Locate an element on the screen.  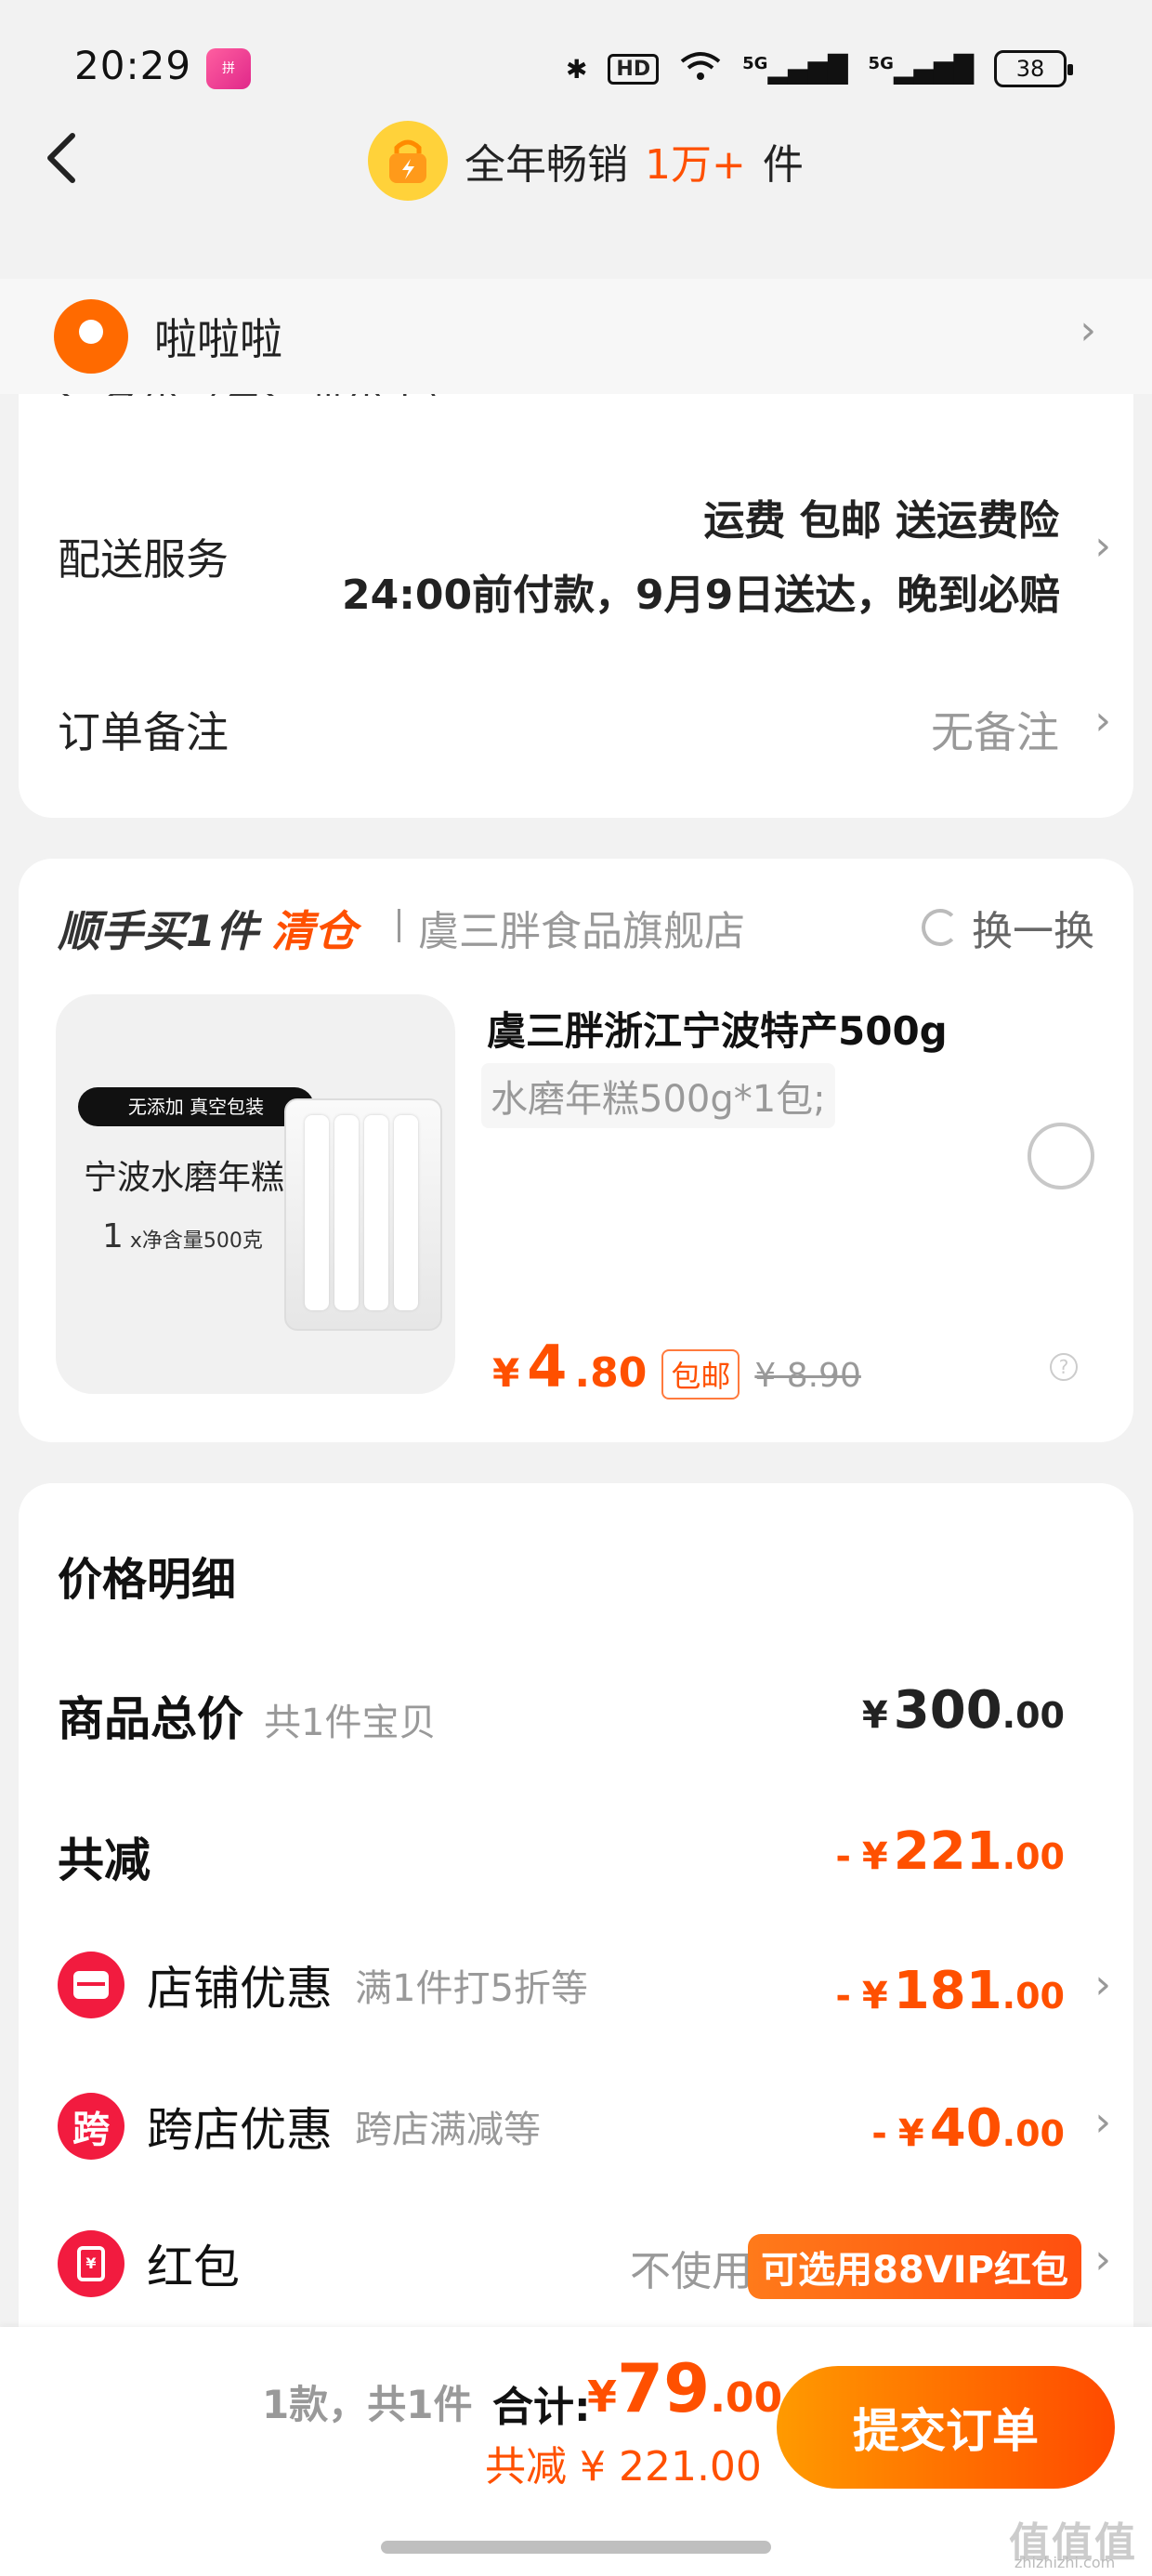
total-label: 合计: is located at coordinates (541, 2407).